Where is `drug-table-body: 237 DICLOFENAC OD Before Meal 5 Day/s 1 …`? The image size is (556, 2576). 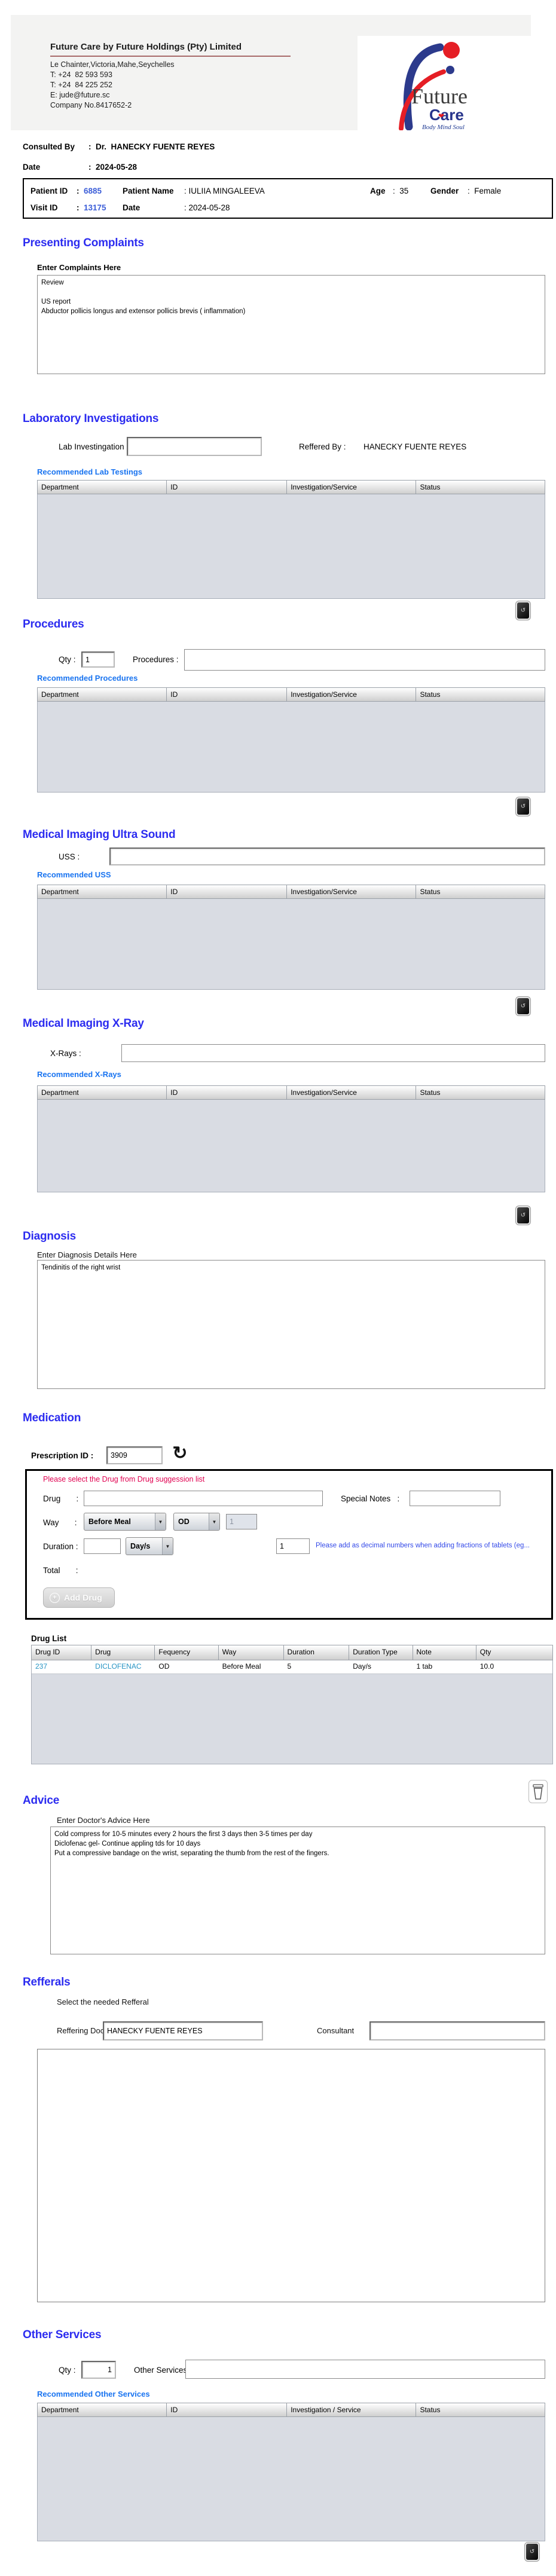
drug-table-body: 237 DICLOFENAC OD Before Meal 5 Day/s 1 … is located at coordinates (292, 1712).